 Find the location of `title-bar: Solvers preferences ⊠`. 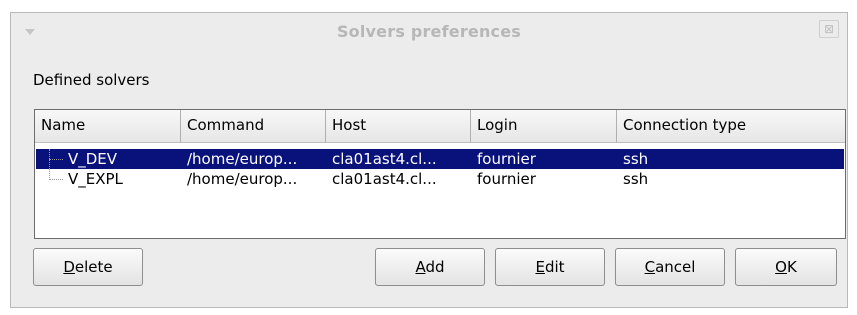

title-bar: Solvers preferences ⊠ is located at coordinates (429, 32).